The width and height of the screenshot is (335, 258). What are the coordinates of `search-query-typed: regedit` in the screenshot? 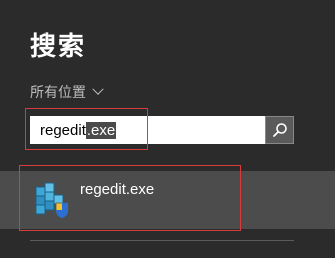 It's located at (63, 130).